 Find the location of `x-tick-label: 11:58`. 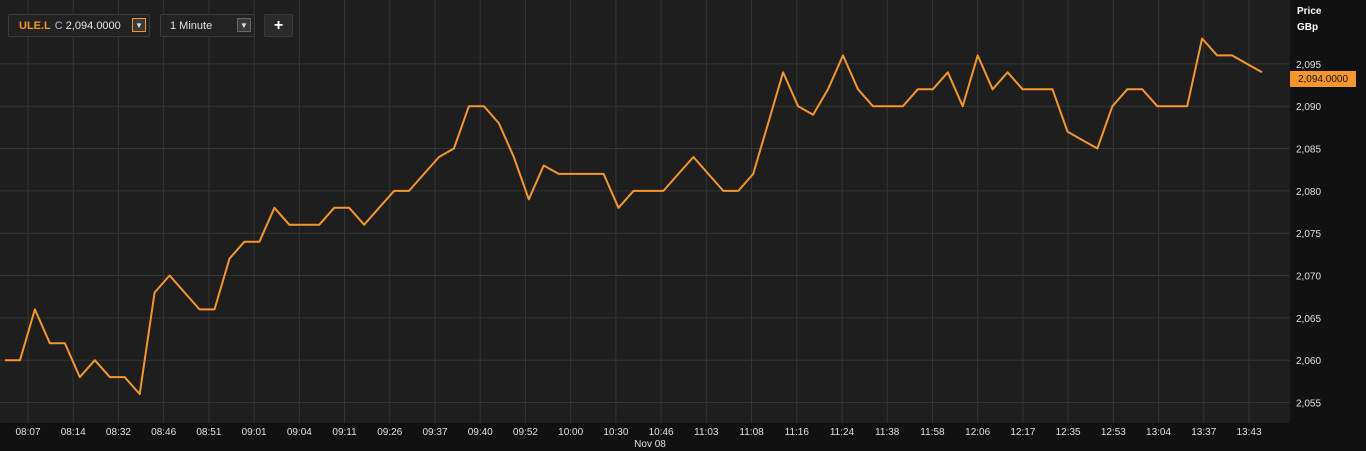

x-tick-label: 11:58 is located at coordinates (932, 432).